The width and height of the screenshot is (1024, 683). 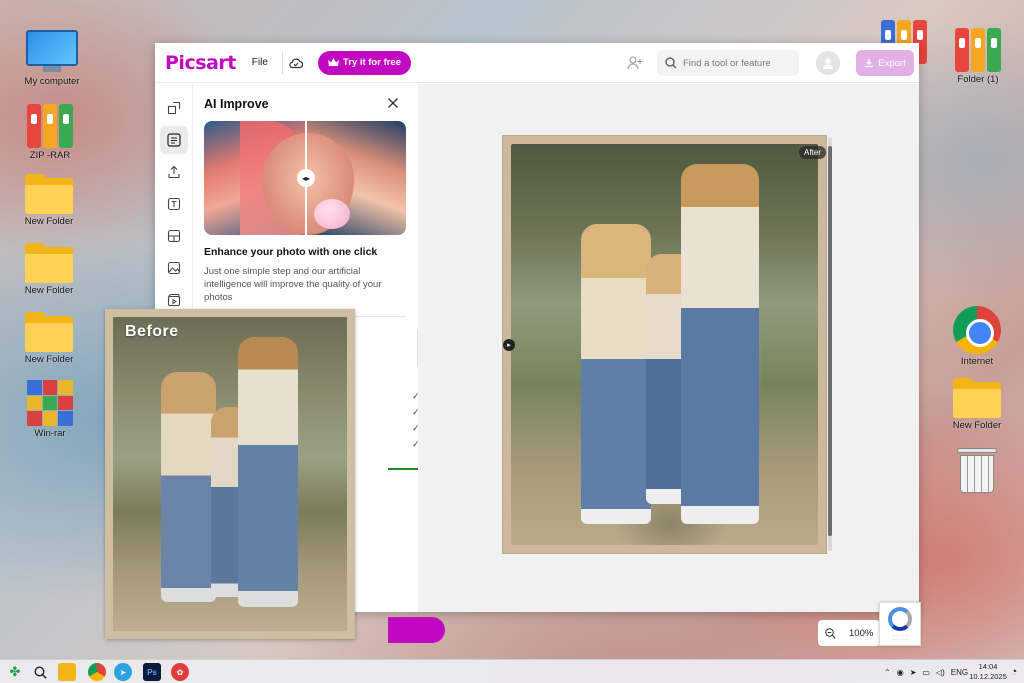 I want to click on desktop-icon-zip-rar: ZIP -RAR, so click(x=50, y=132).